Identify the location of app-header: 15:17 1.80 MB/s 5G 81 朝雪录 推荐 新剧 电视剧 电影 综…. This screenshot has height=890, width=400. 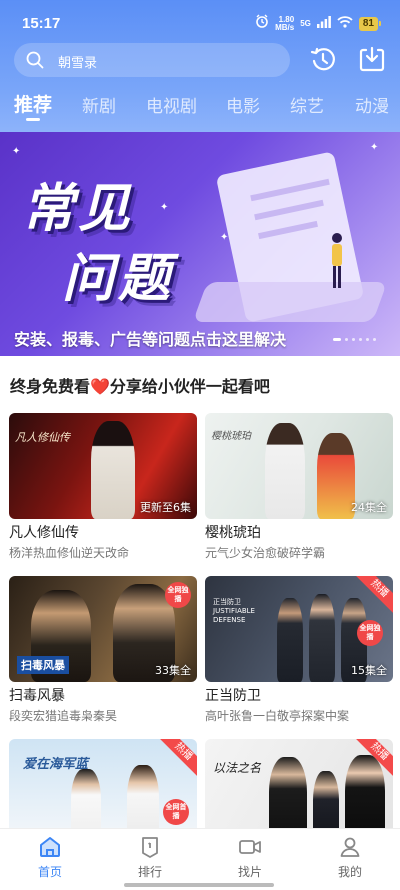
(200, 66).